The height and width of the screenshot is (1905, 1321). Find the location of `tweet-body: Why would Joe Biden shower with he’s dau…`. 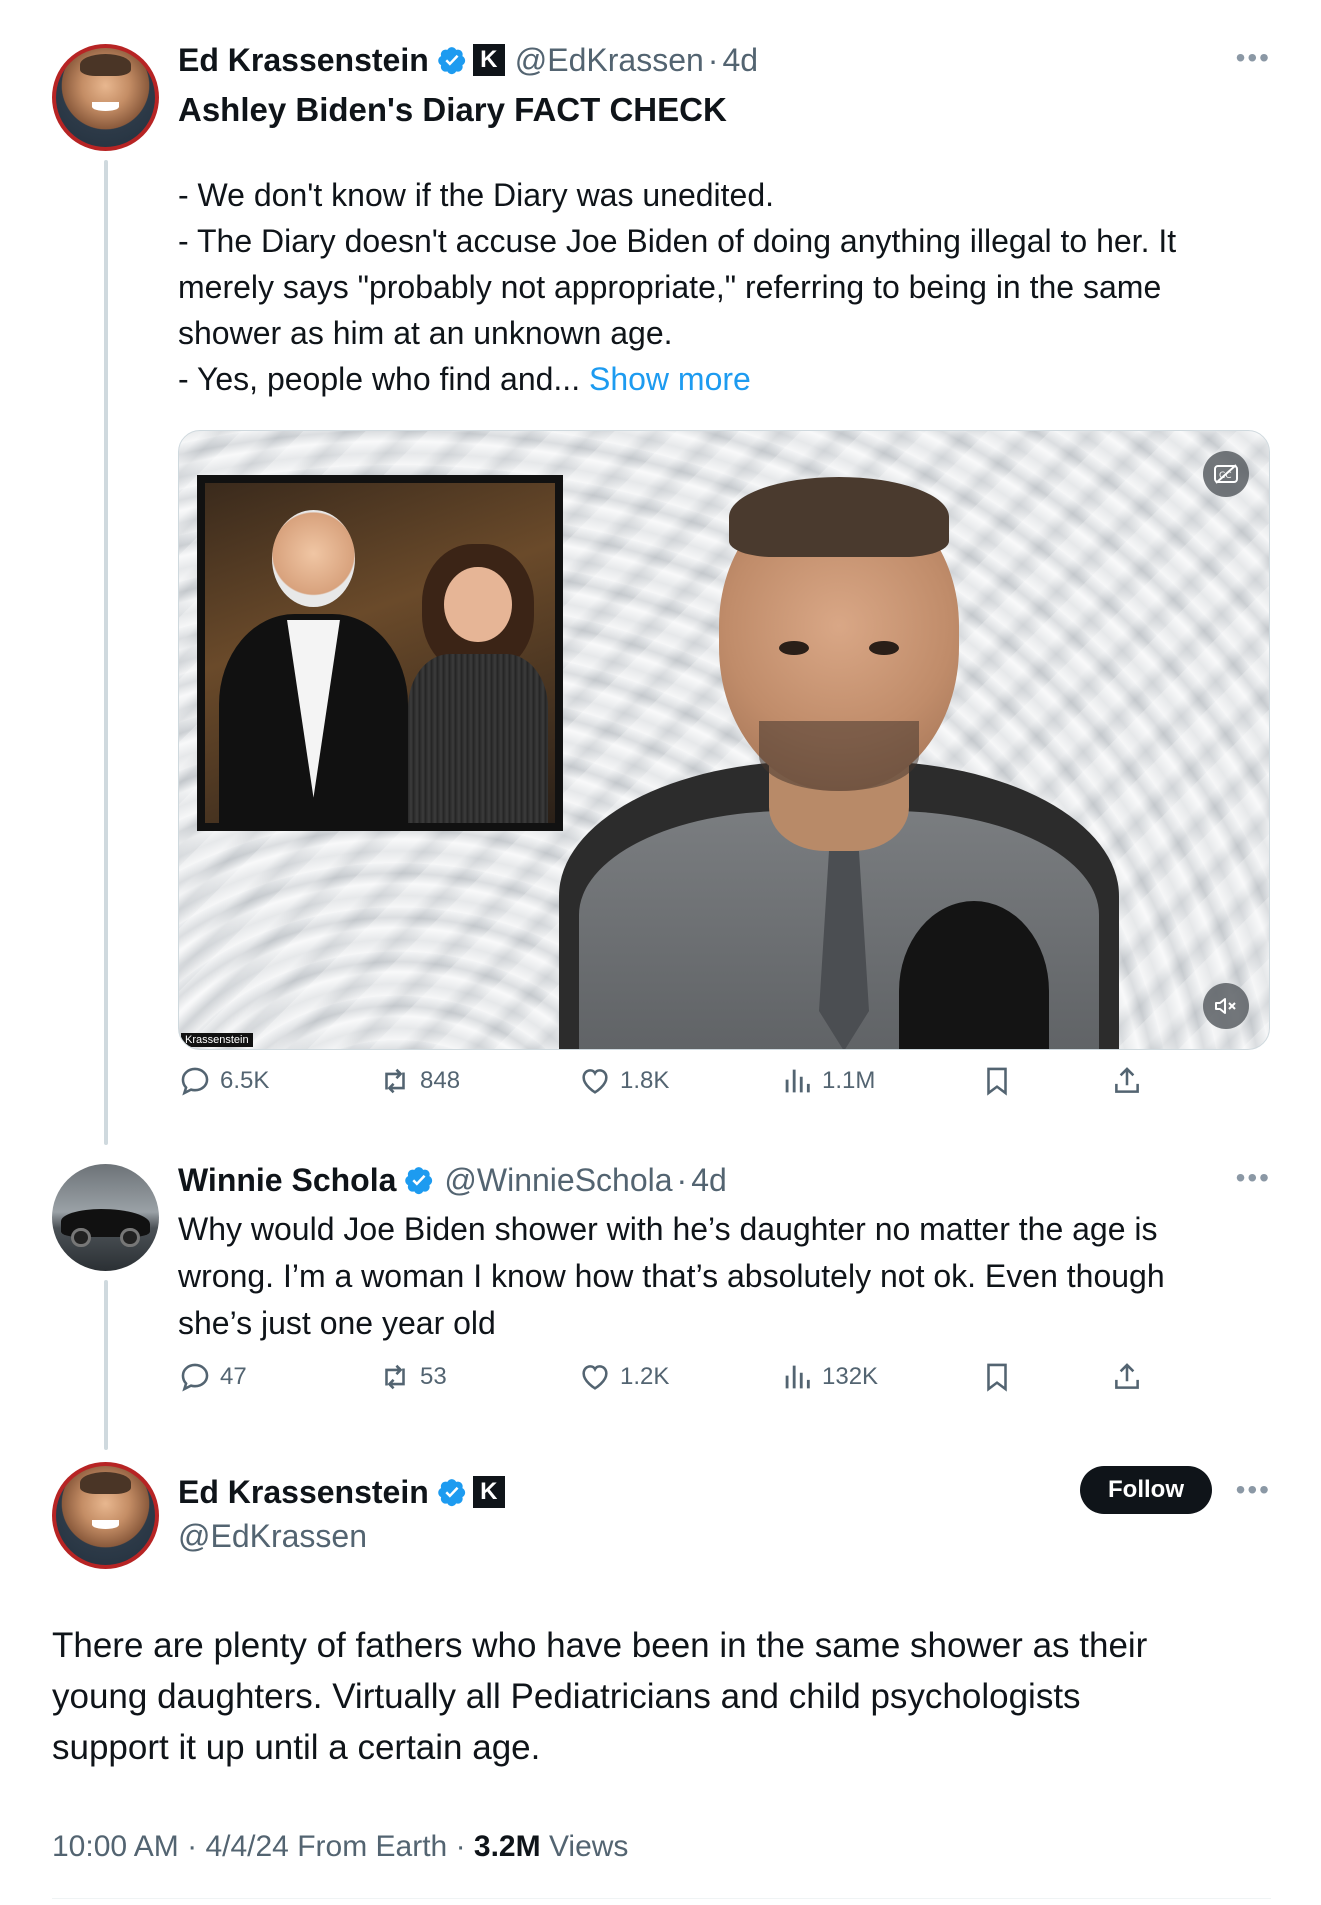

tweet-body: Why would Joe Biden shower with he’s dau… is located at coordinates (724, 1276).